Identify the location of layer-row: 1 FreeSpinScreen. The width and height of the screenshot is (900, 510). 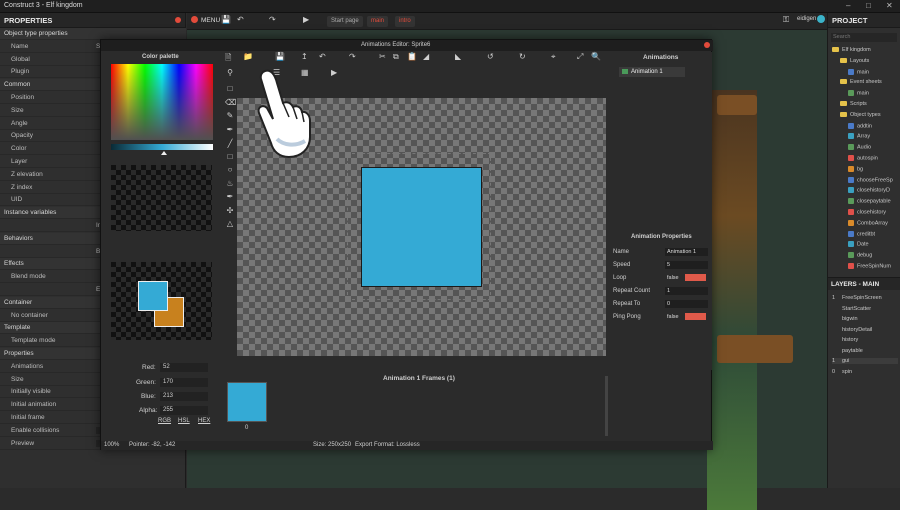
(857, 298).